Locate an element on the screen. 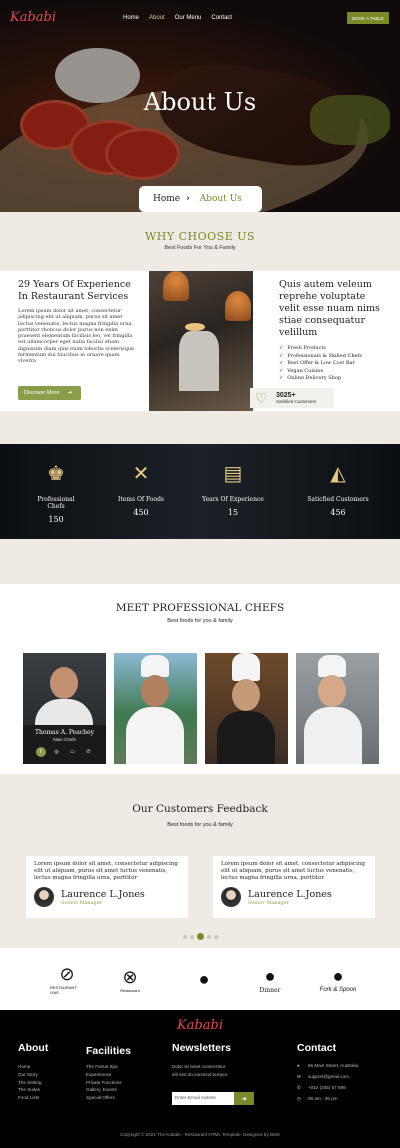  stat-value: 456 is located at coordinates (338, 512).